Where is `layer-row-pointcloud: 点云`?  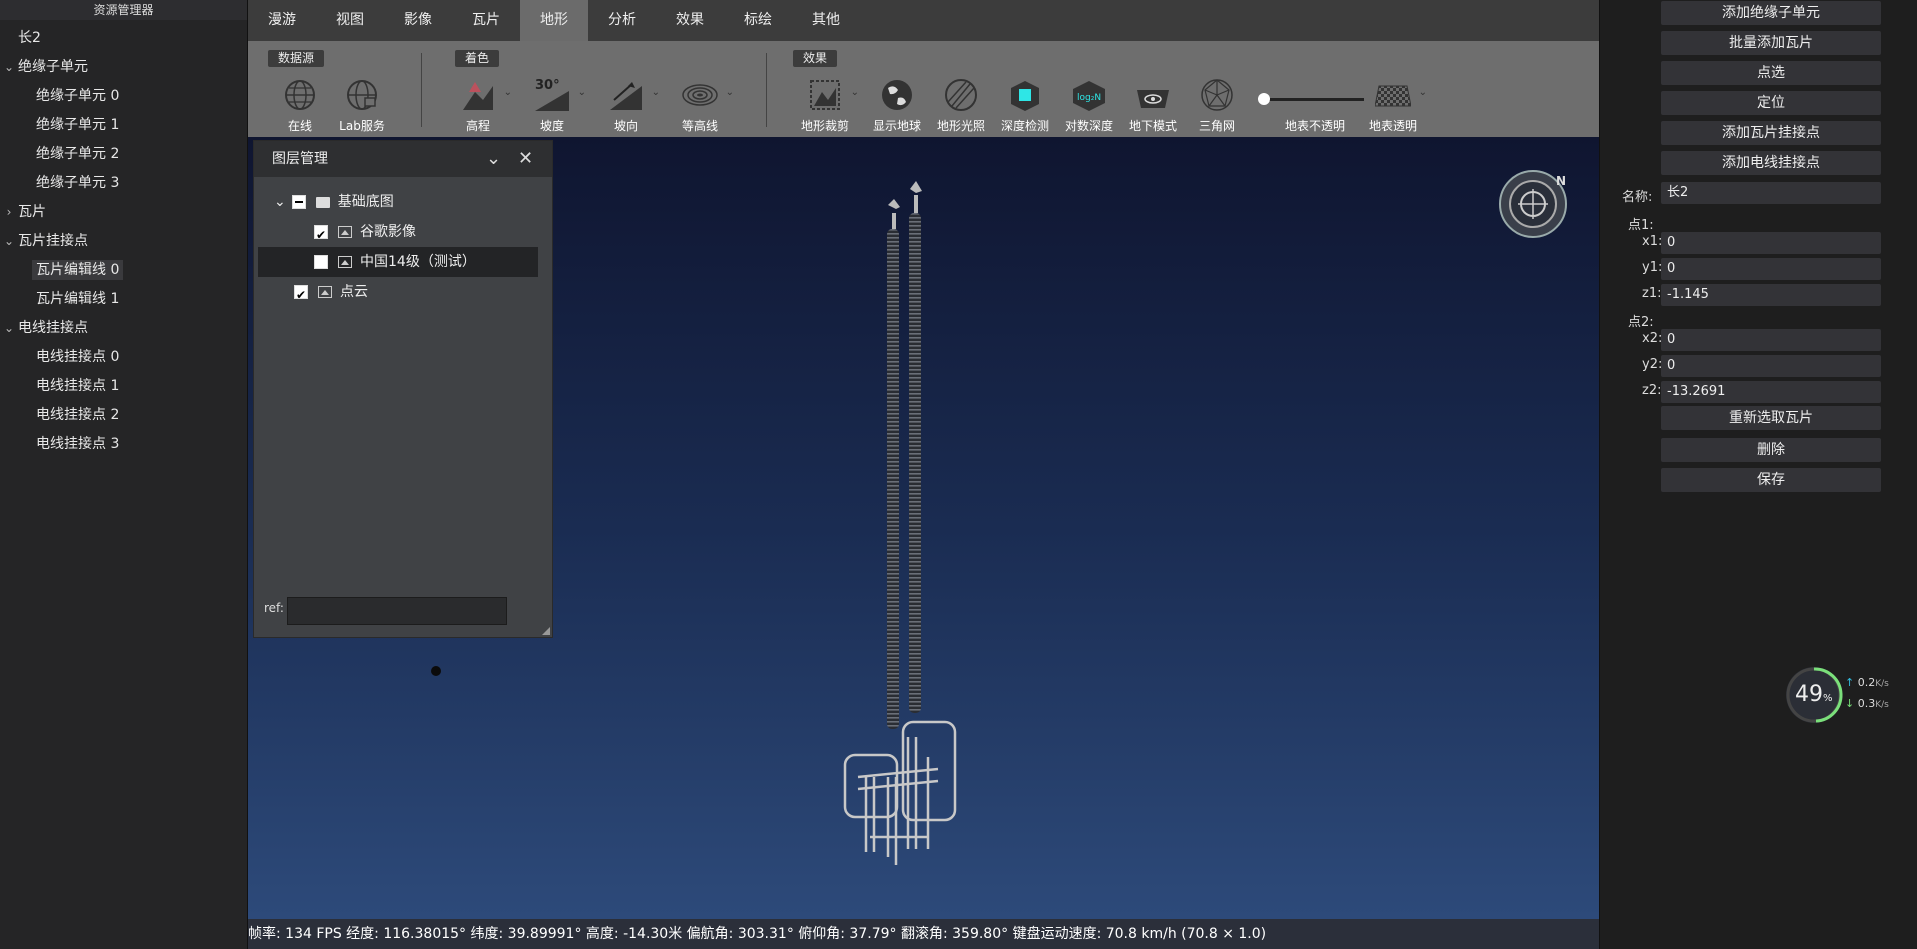 layer-row-pointcloud: 点云 is located at coordinates (331, 293).